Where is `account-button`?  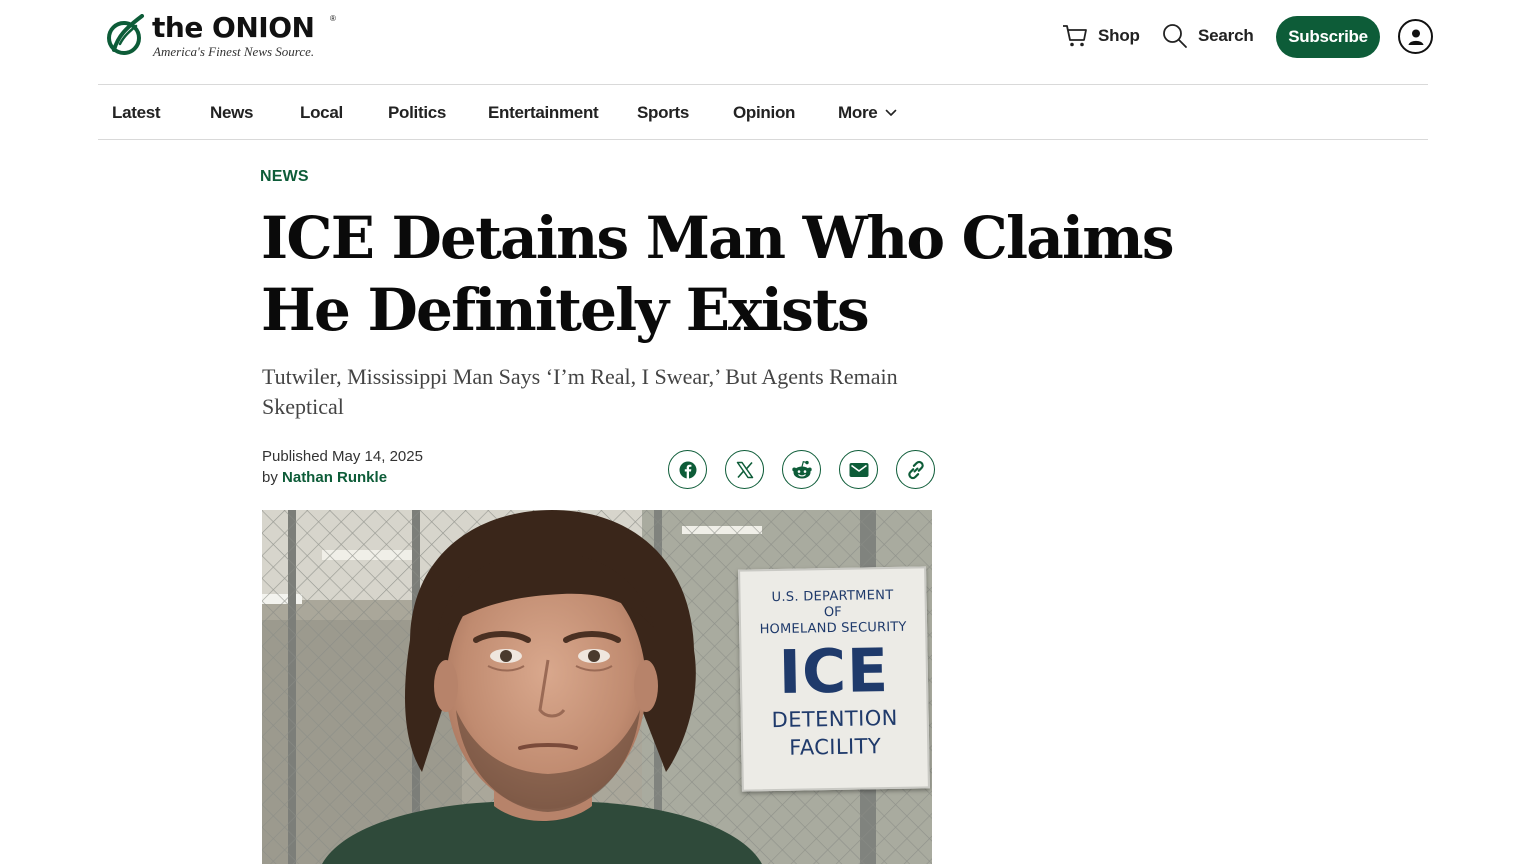
account-button is located at coordinates (1415, 36).